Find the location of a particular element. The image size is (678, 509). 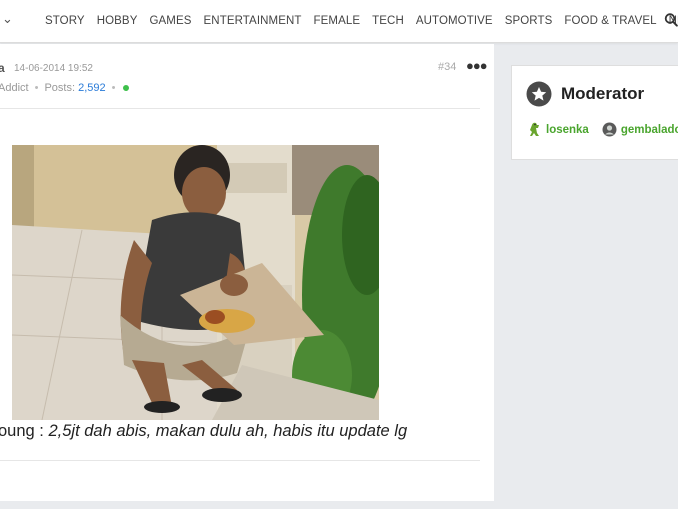

nav-item-female: FEMALE is located at coordinates (337, 21).